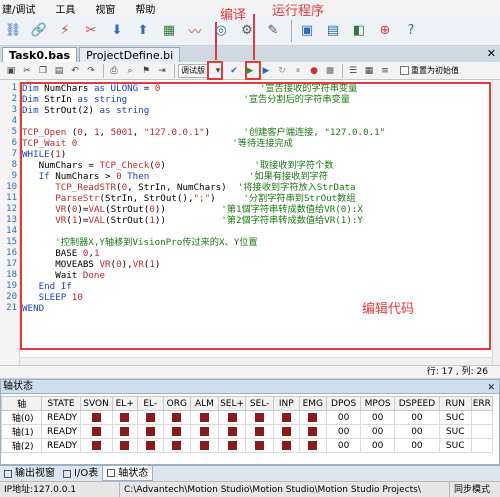 The image size is (500, 497). I want to click on cut-icon: ✂, so click(27, 71).